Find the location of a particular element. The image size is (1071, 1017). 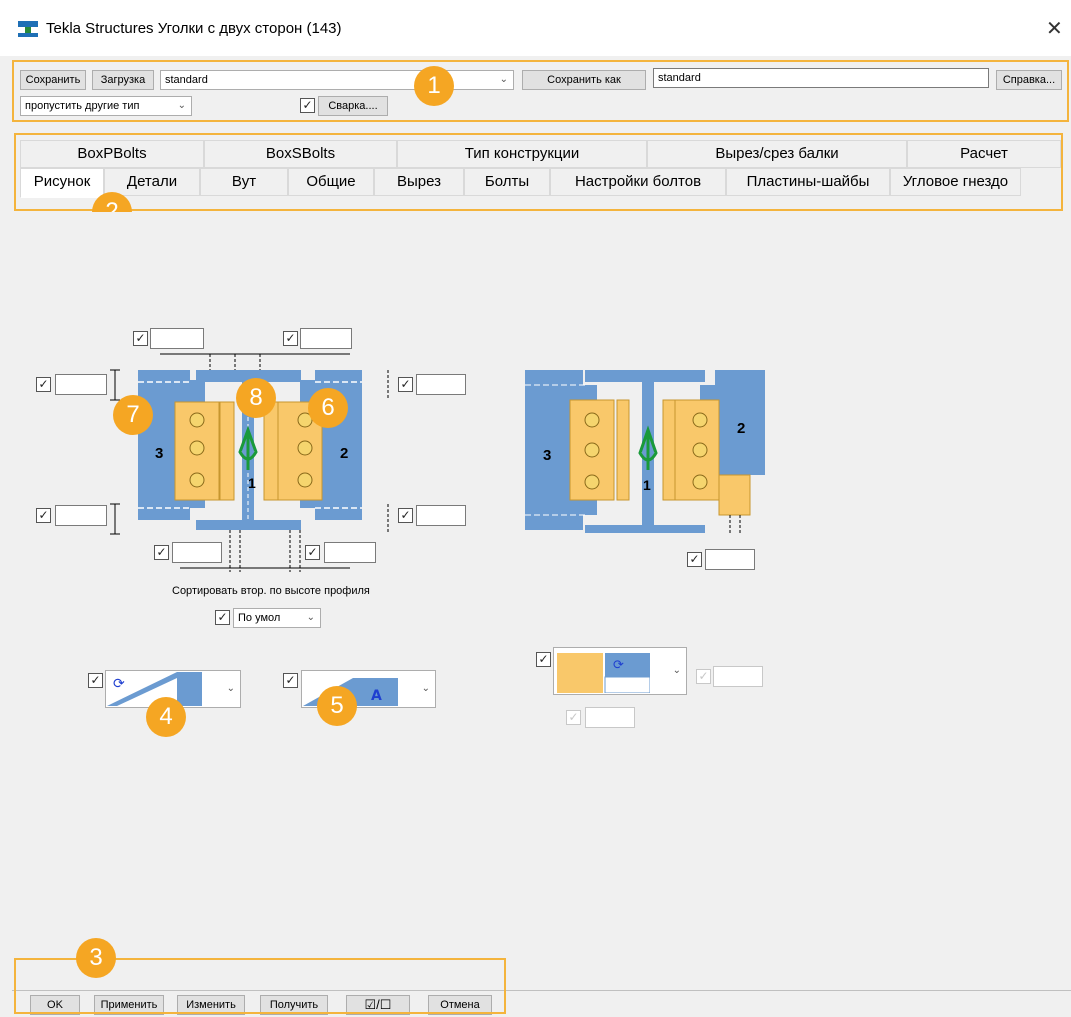

load-button: Загрузка is located at coordinates (123, 80).